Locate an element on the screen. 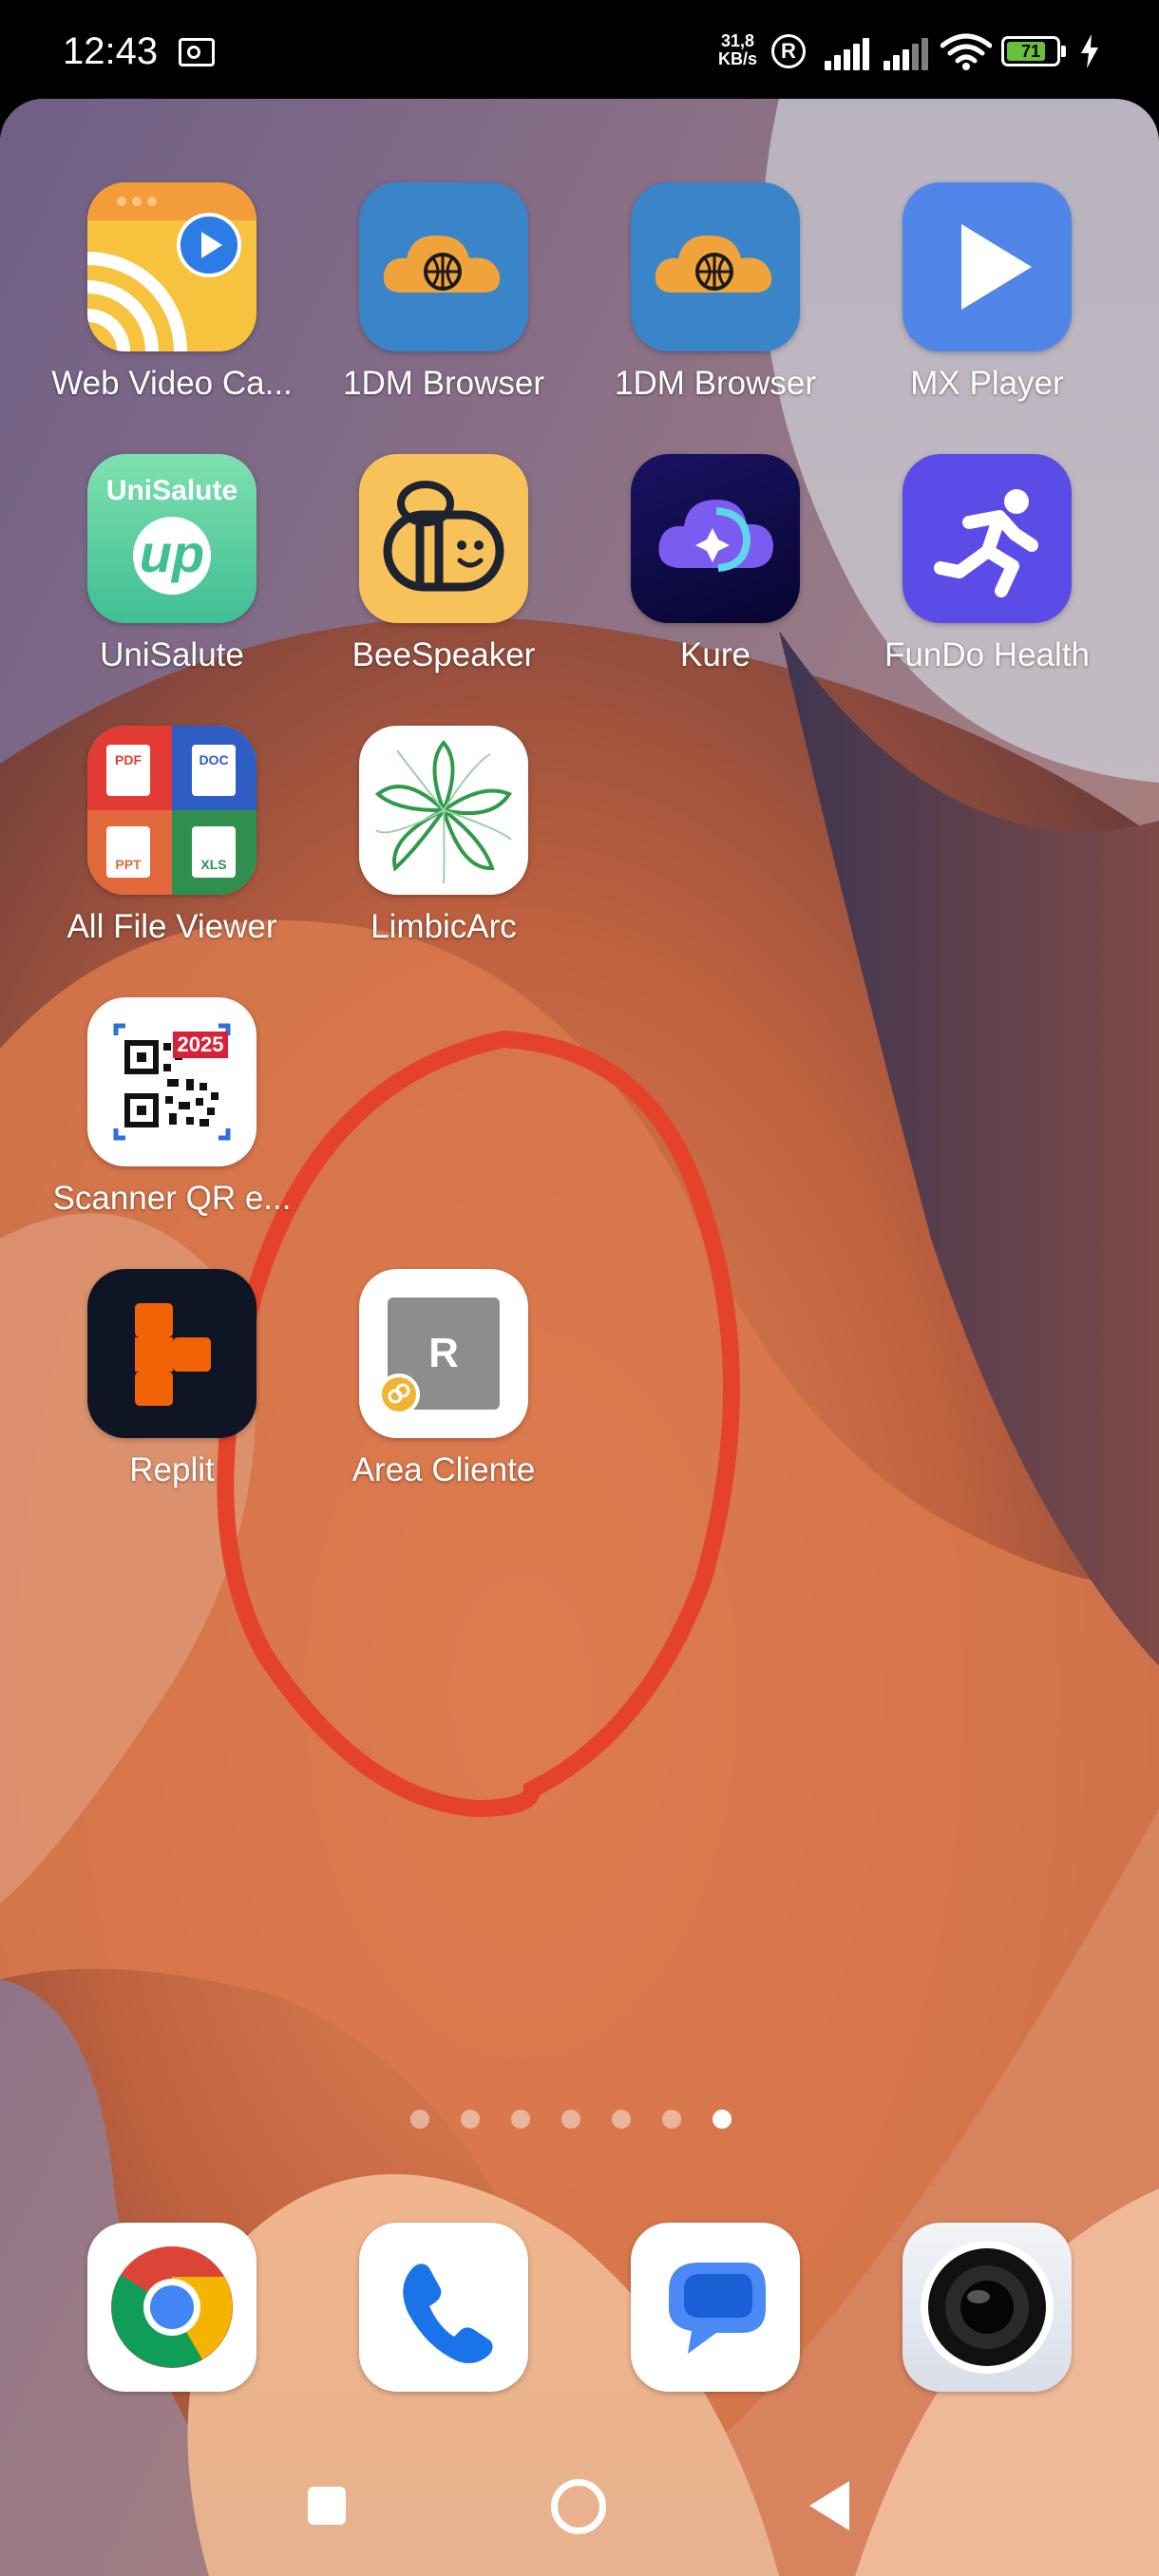  qr-code-icon: 2025 is located at coordinates (171, 1081).